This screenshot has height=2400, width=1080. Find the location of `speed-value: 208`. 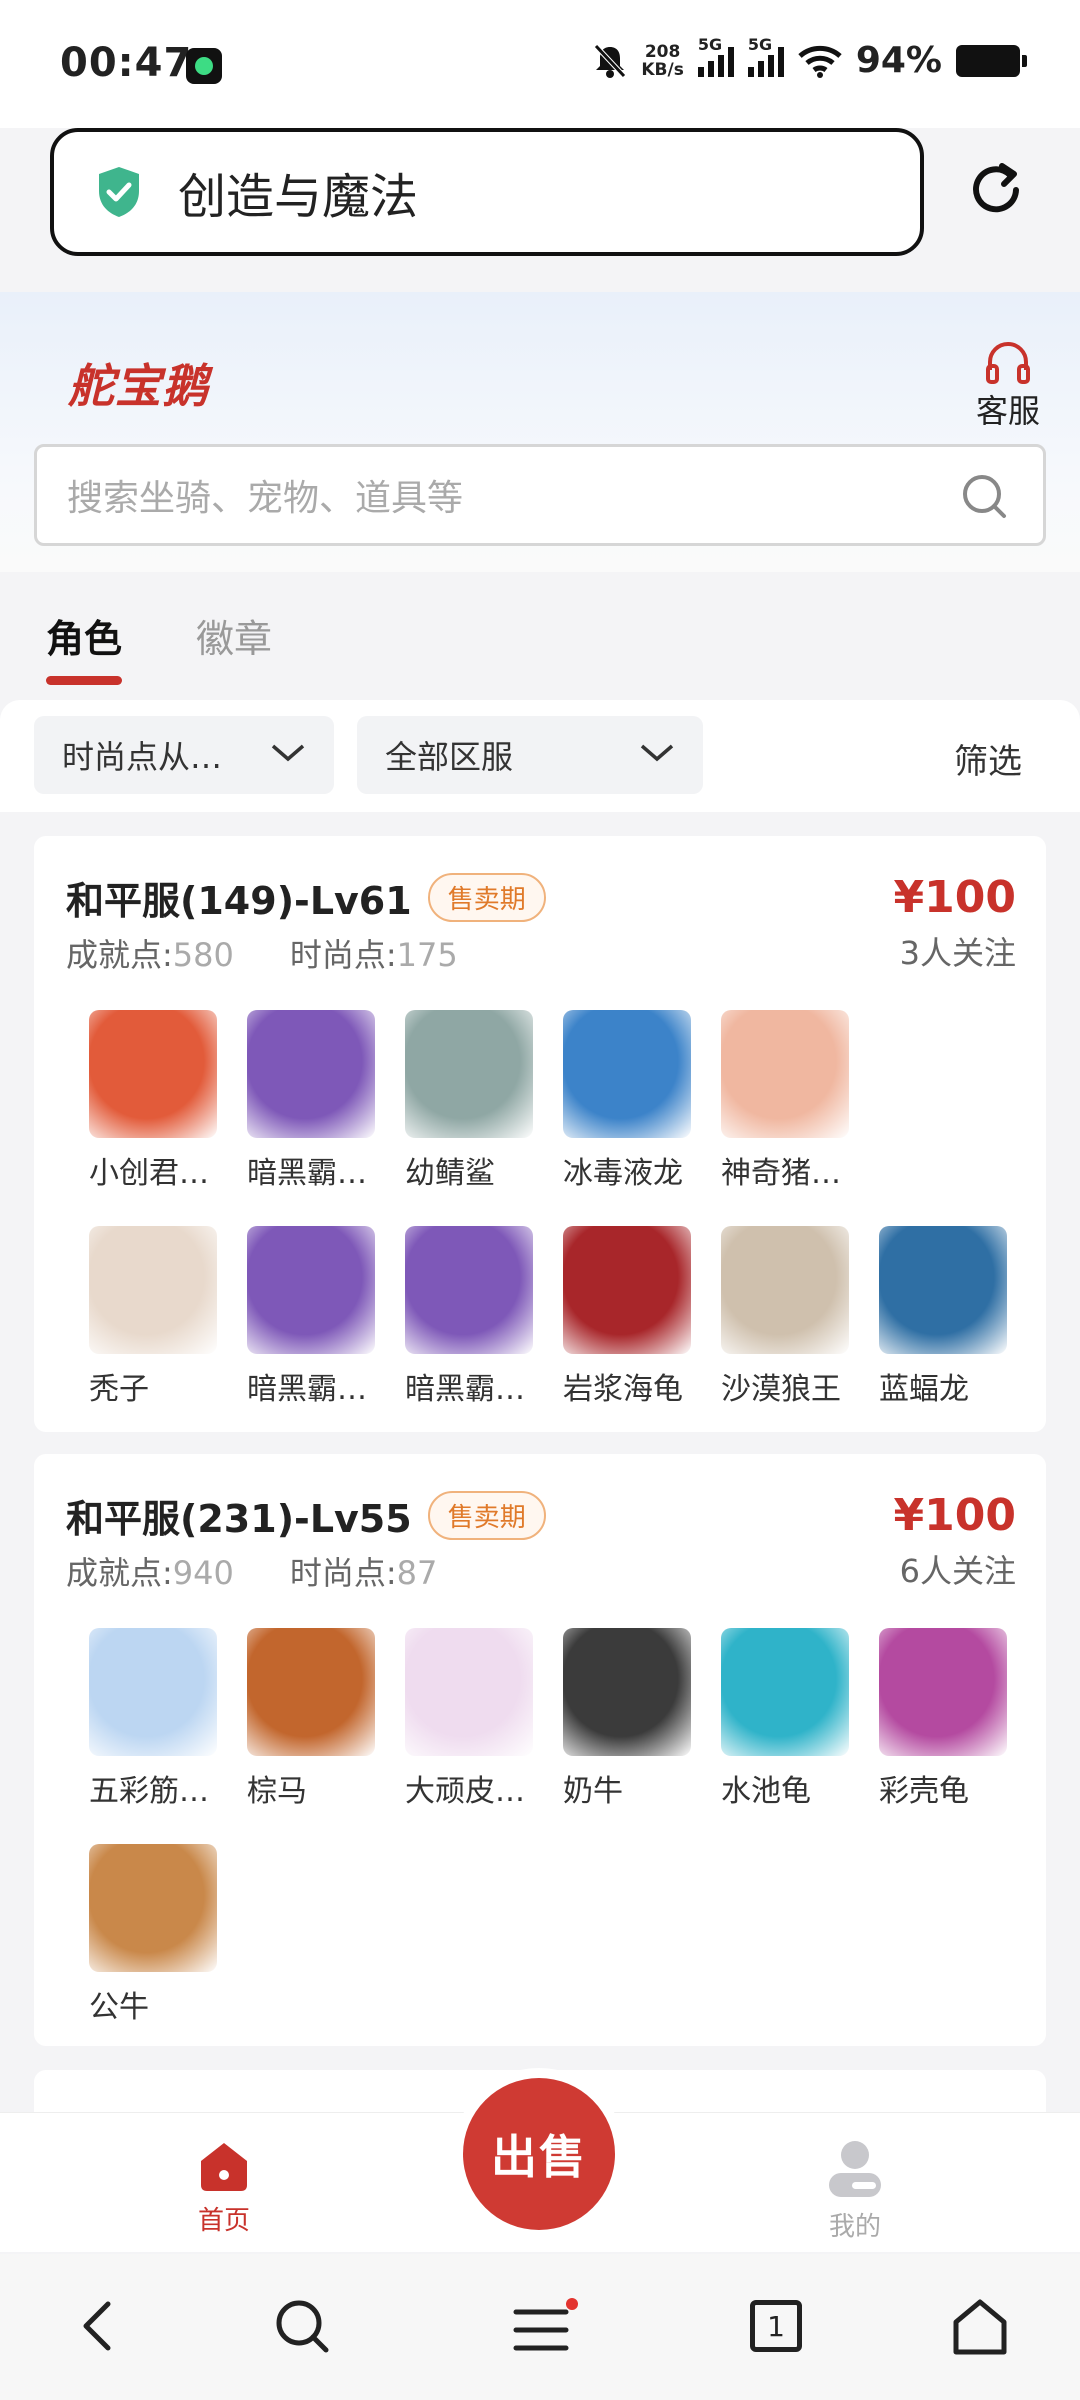

speed-value: 208 is located at coordinates (662, 51).